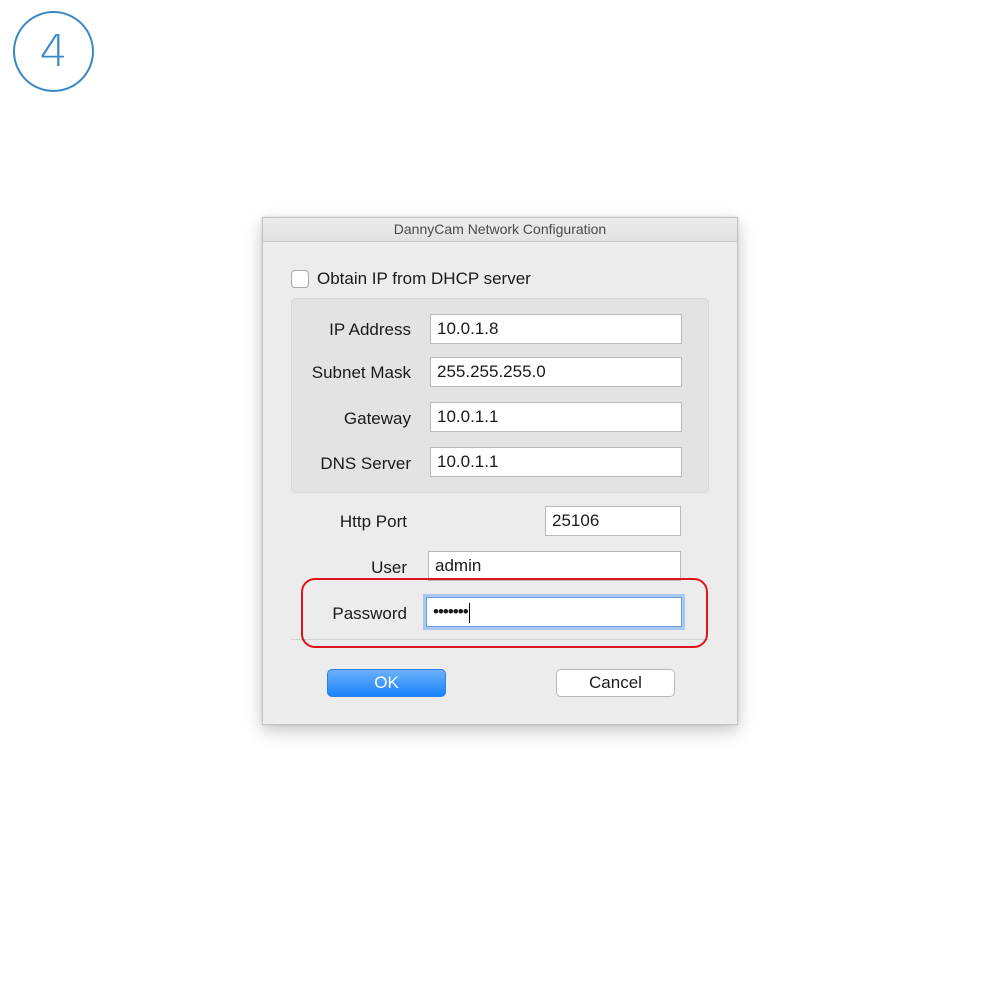 The height and width of the screenshot is (1000, 1000). What do you see at coordinates (556, 372) in the screenshot?
I see `subnet-mask-field: 255.255.255.0` at bounding box center [556, 372].